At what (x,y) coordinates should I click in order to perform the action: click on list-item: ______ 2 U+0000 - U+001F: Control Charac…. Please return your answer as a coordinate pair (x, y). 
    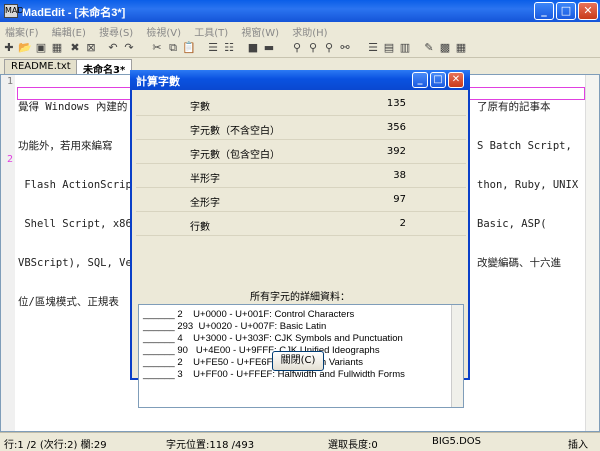
    Looking at the image, I should click on (249, 314).